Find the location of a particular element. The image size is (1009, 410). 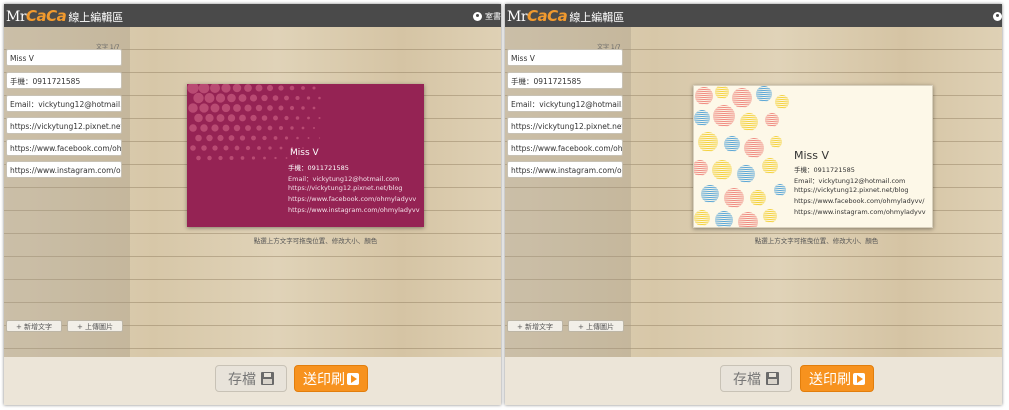

edit-hint: 點選上方文字可拖曳位置、修改大小、顏色 is located at coordinates (315, 241).